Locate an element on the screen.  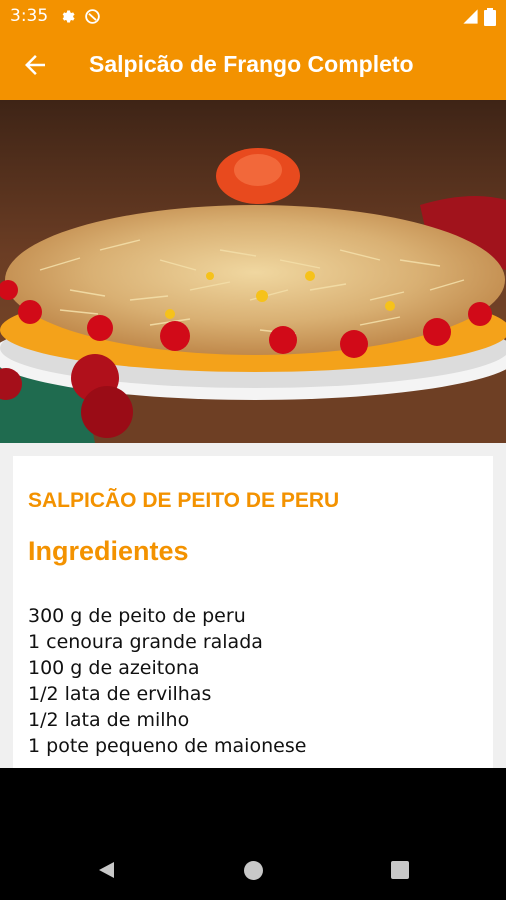
home-nav-icon is located at coordinates (253, 873).